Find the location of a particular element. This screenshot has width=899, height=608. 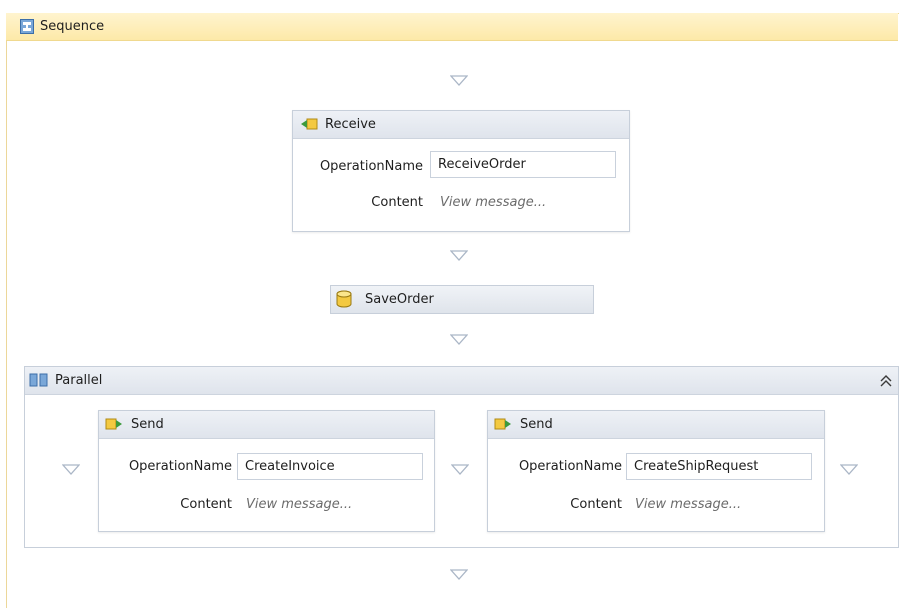

send-2-operation-input: CreateShipRequest is located at coordinates (719, 466).